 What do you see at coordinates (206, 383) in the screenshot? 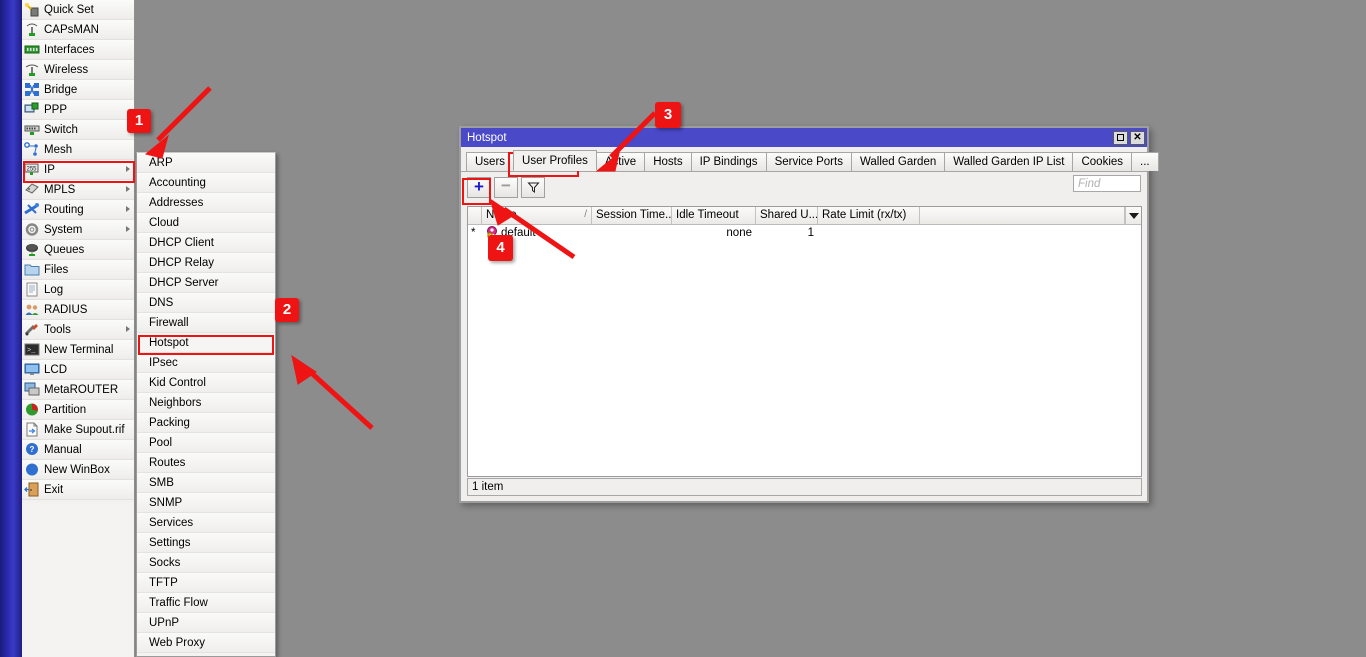
I see `ip-submenu-item-kid-control: Kid Control` at bounding box center [206, 383].